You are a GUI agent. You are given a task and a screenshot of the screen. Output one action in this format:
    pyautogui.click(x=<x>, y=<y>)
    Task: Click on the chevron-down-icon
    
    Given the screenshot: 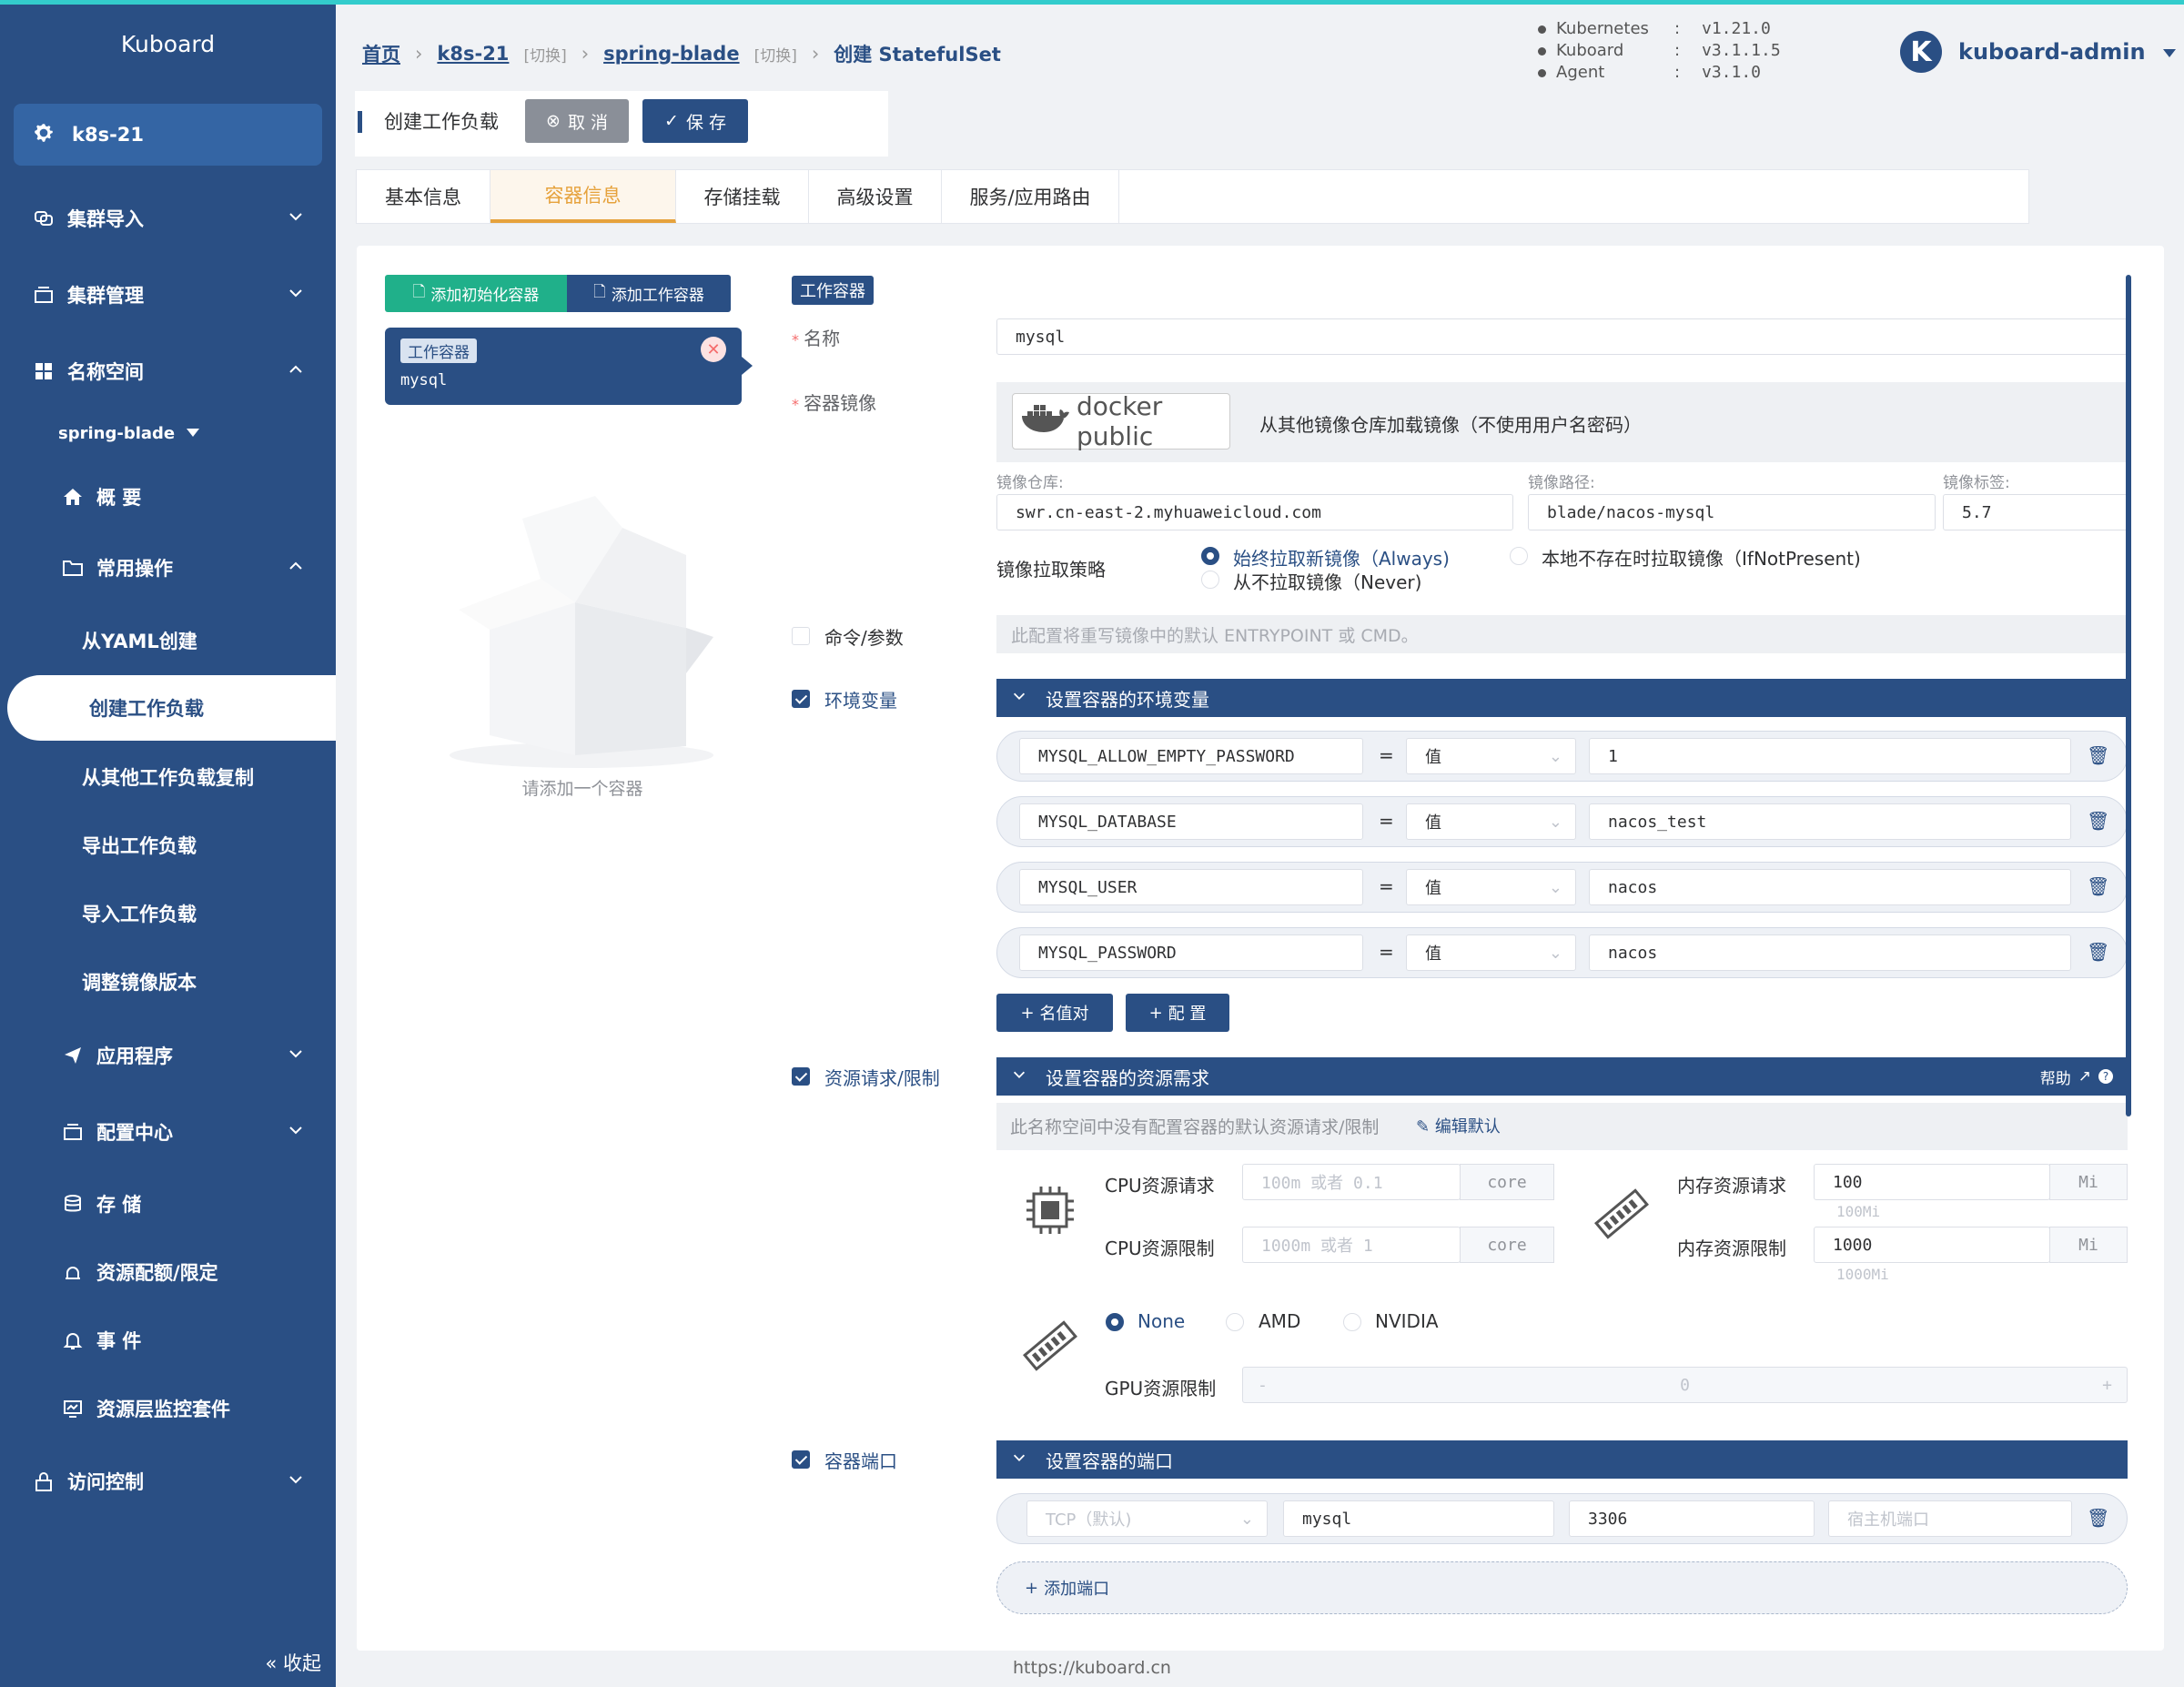 What is the action you would take?
    pyautogui.click(x=296, y=1481)
    